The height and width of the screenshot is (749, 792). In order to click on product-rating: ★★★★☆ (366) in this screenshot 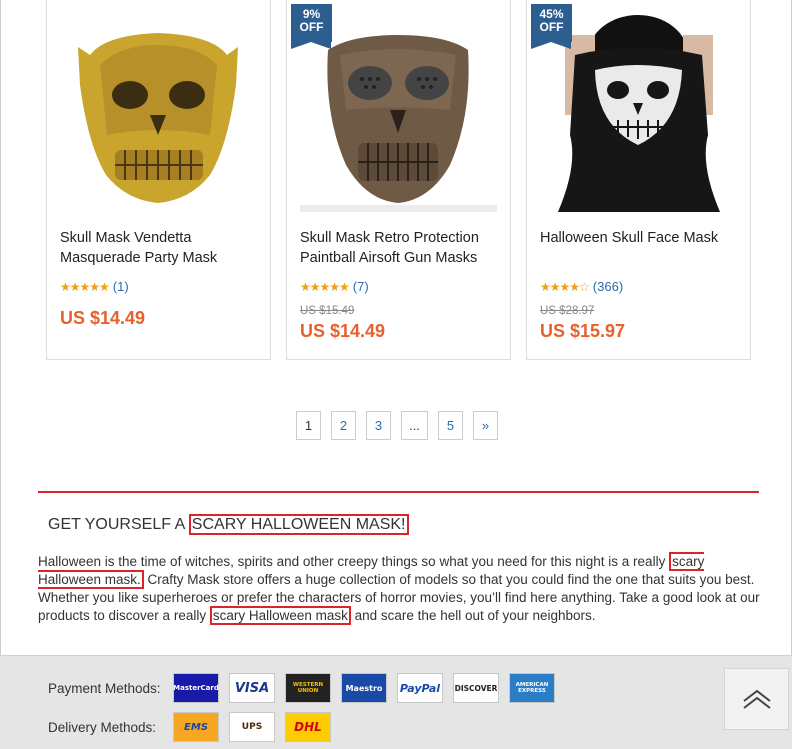, I will do `click(581, 286)`.